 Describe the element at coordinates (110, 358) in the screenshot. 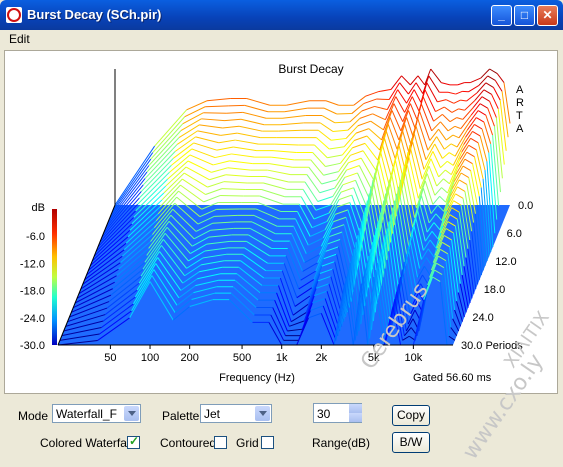

I see `x-tick-label: 50` at that location.